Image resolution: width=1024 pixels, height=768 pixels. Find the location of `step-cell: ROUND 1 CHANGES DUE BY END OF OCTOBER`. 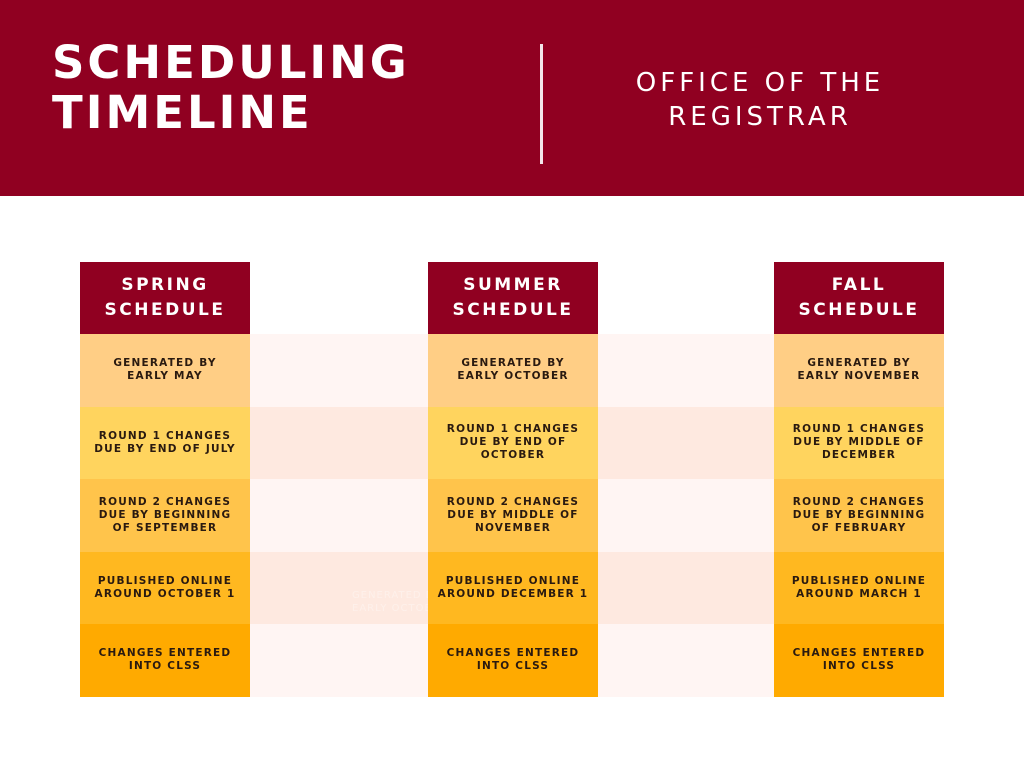

step-cell: ROUND 1 CHANGES DUE BY END OF OCTOBER is located at coordinates (513, 442).